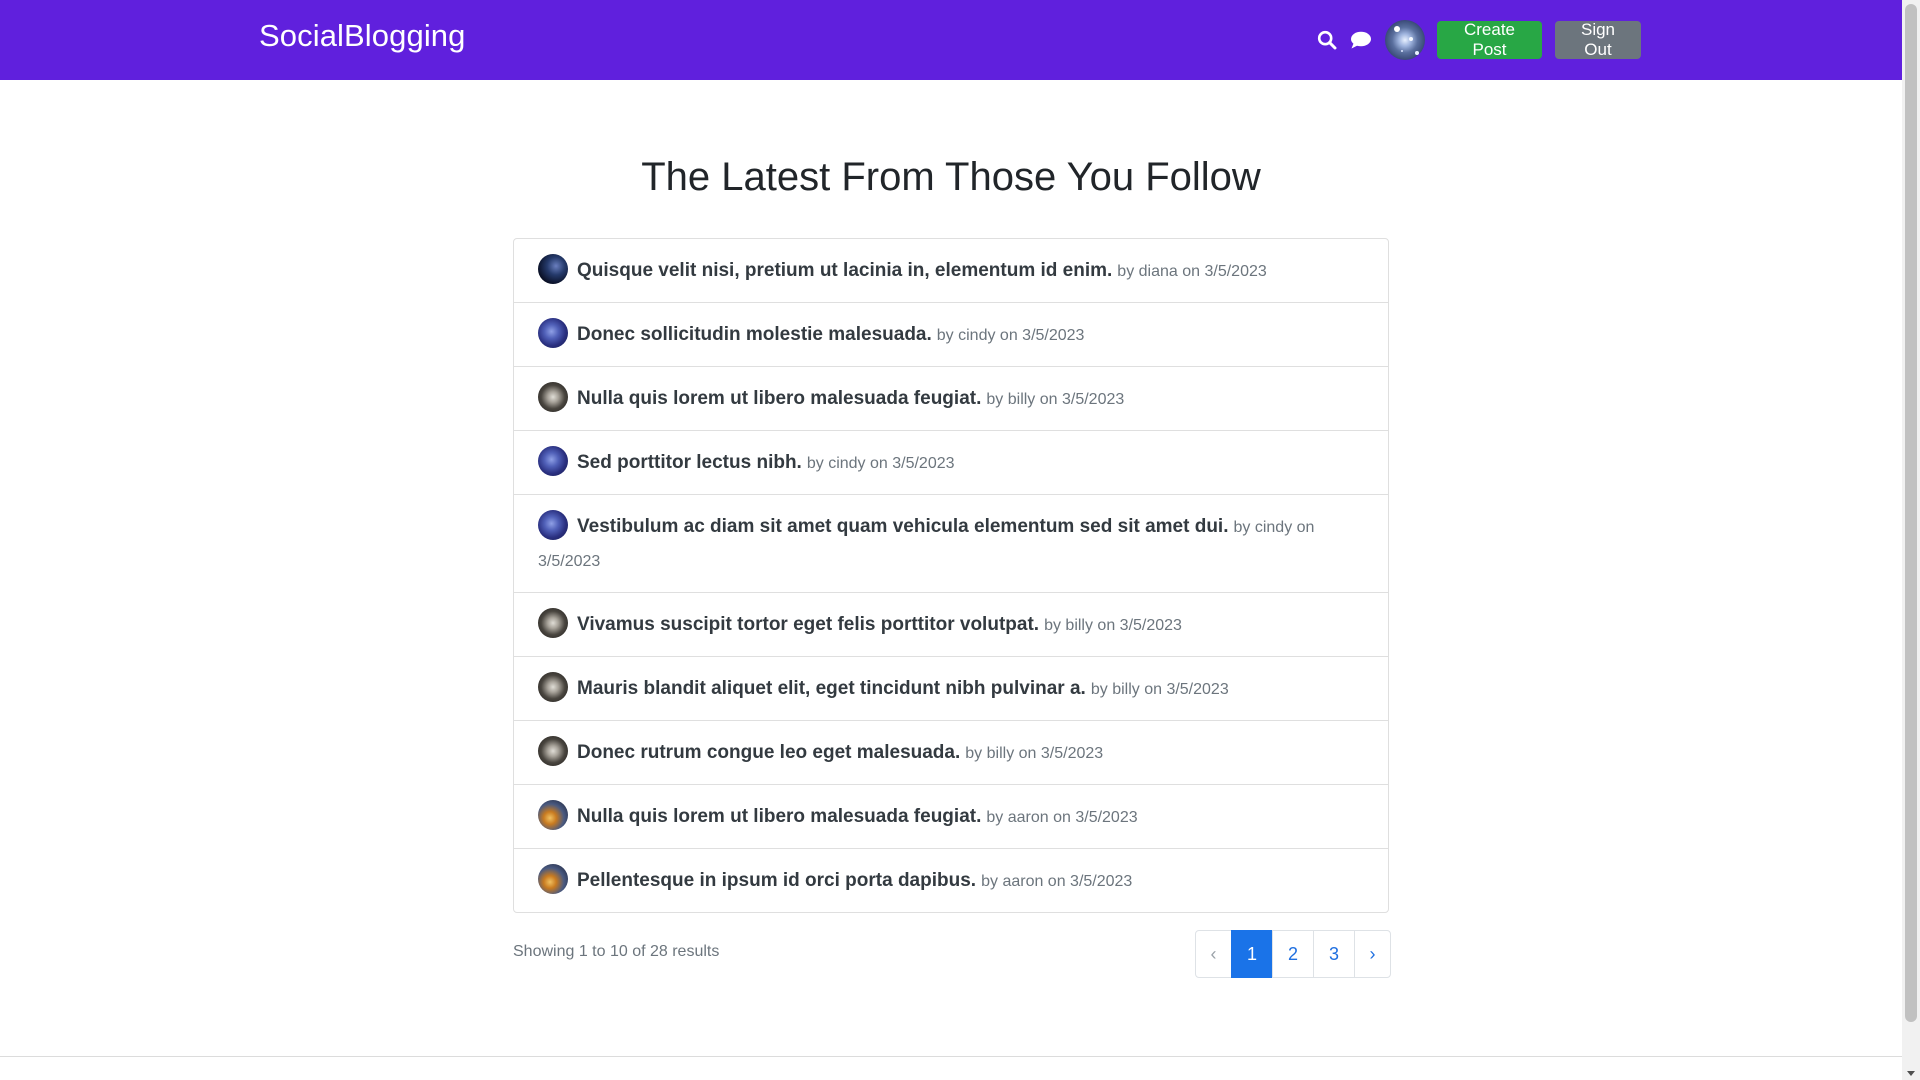 The image size is (1920, 1080). What do you see at coordinates (951, 40) in the screenshot?
I see `top-navbar: SocialBlogging Create Post Sign Out` at bounding box center [951, 40].